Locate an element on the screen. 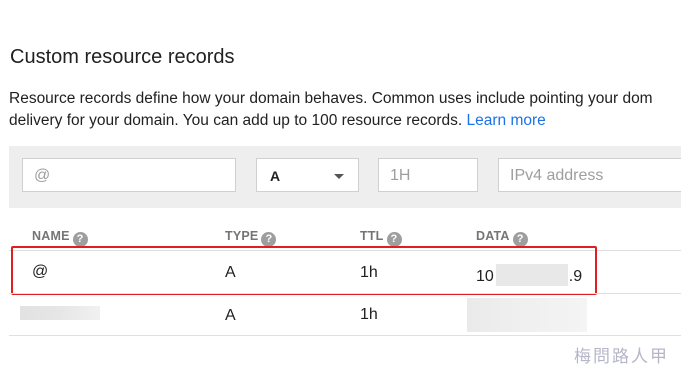 This screenshot has height=377, width=681. data-input: IPv4 address is located at coordinates (589, 175).